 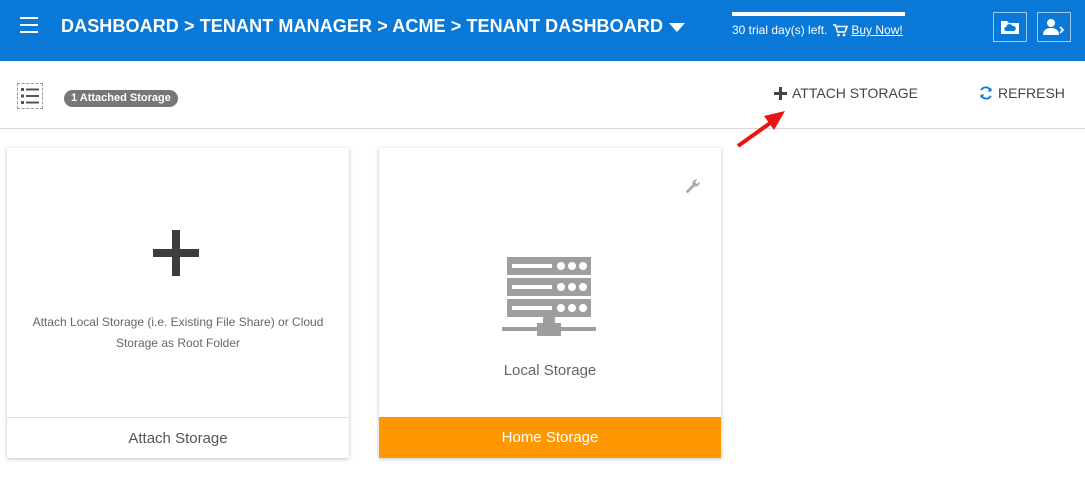 I want to click on trial-progress-bar, so click(x=818, y=14).